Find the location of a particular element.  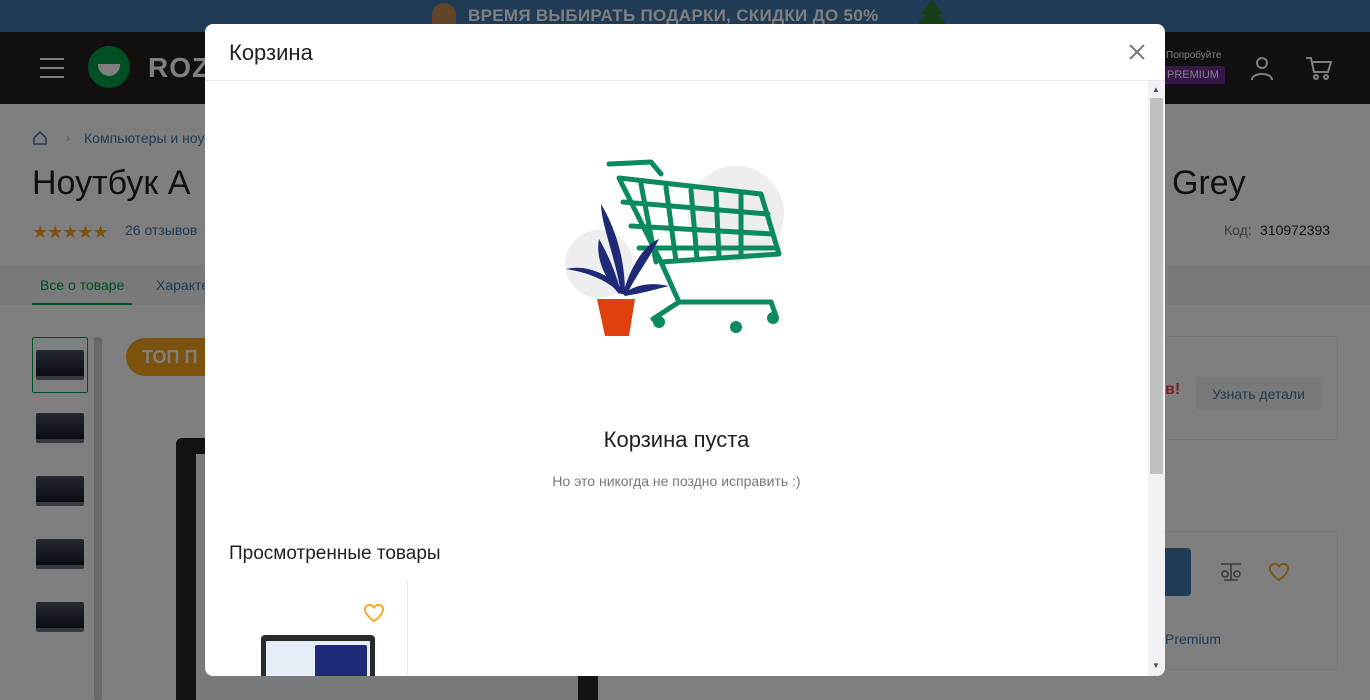

modal-scrollbar: ▲ ▼ is located at coordinates (1156, 378).